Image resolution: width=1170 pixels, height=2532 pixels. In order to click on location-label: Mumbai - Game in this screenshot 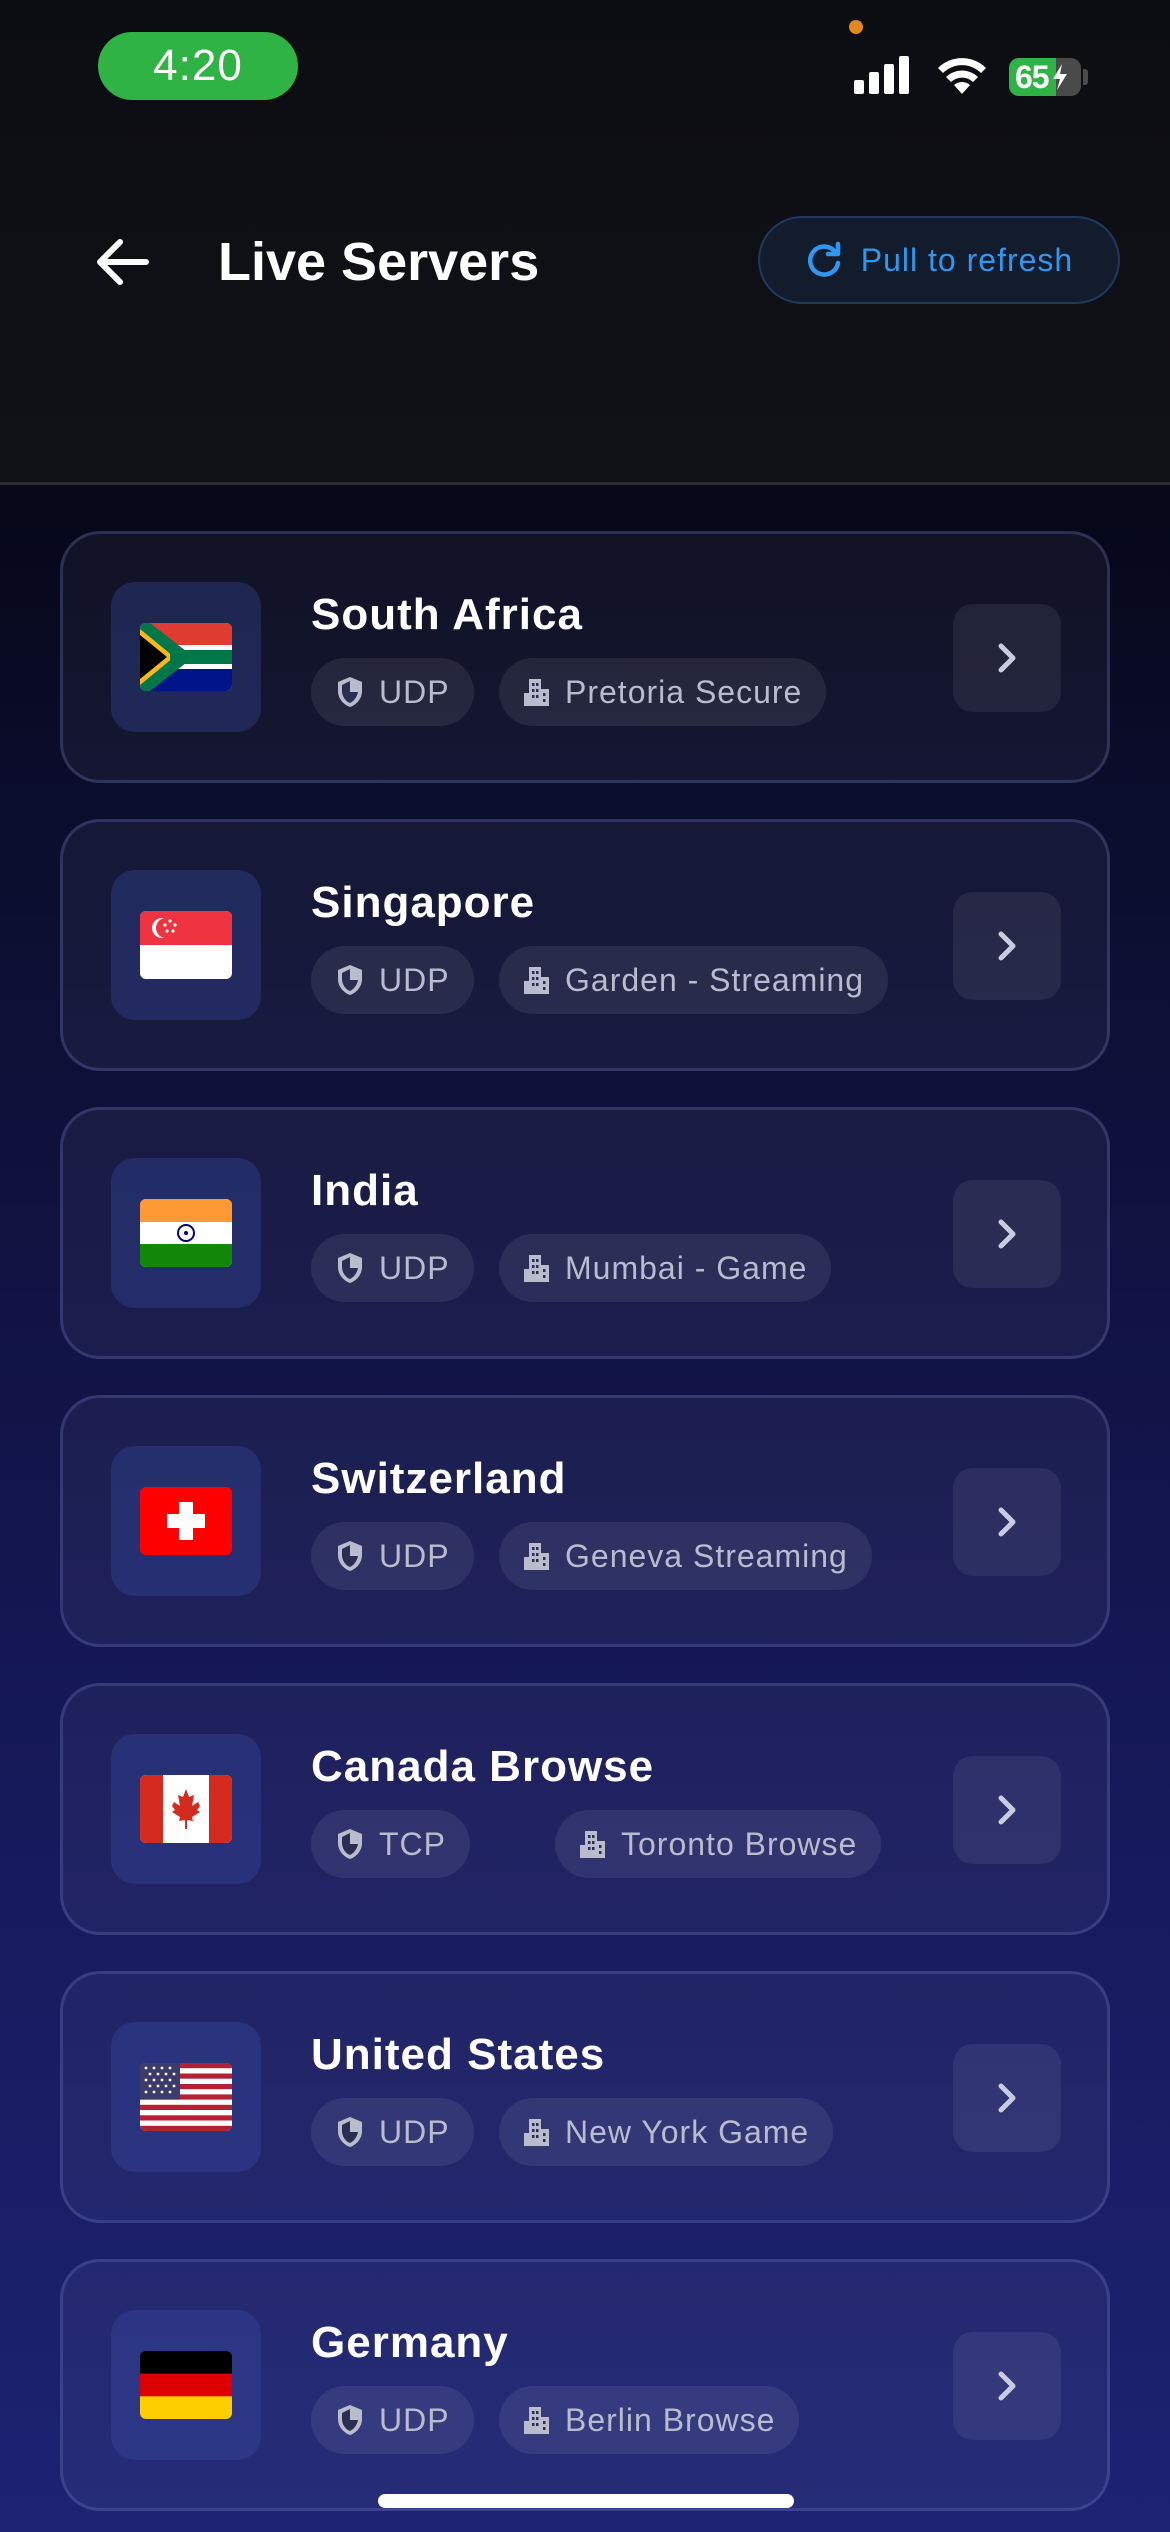, I will do `click(686, 1267)`.